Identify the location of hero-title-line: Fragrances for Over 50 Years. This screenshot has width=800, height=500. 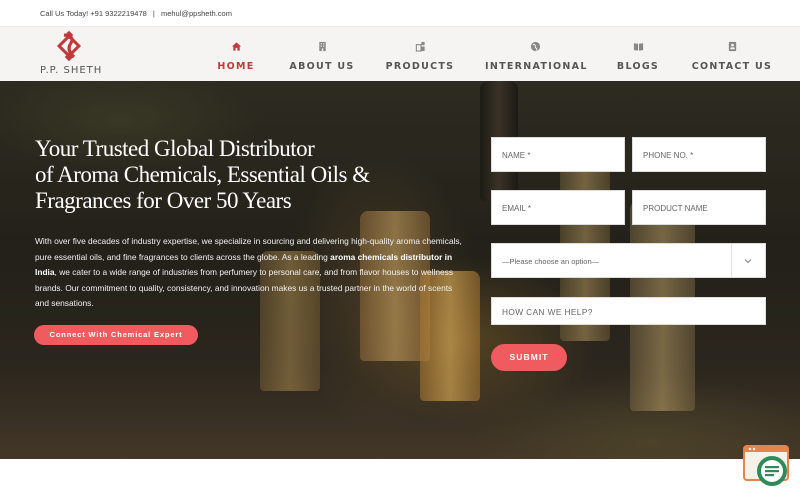
(163, 200).